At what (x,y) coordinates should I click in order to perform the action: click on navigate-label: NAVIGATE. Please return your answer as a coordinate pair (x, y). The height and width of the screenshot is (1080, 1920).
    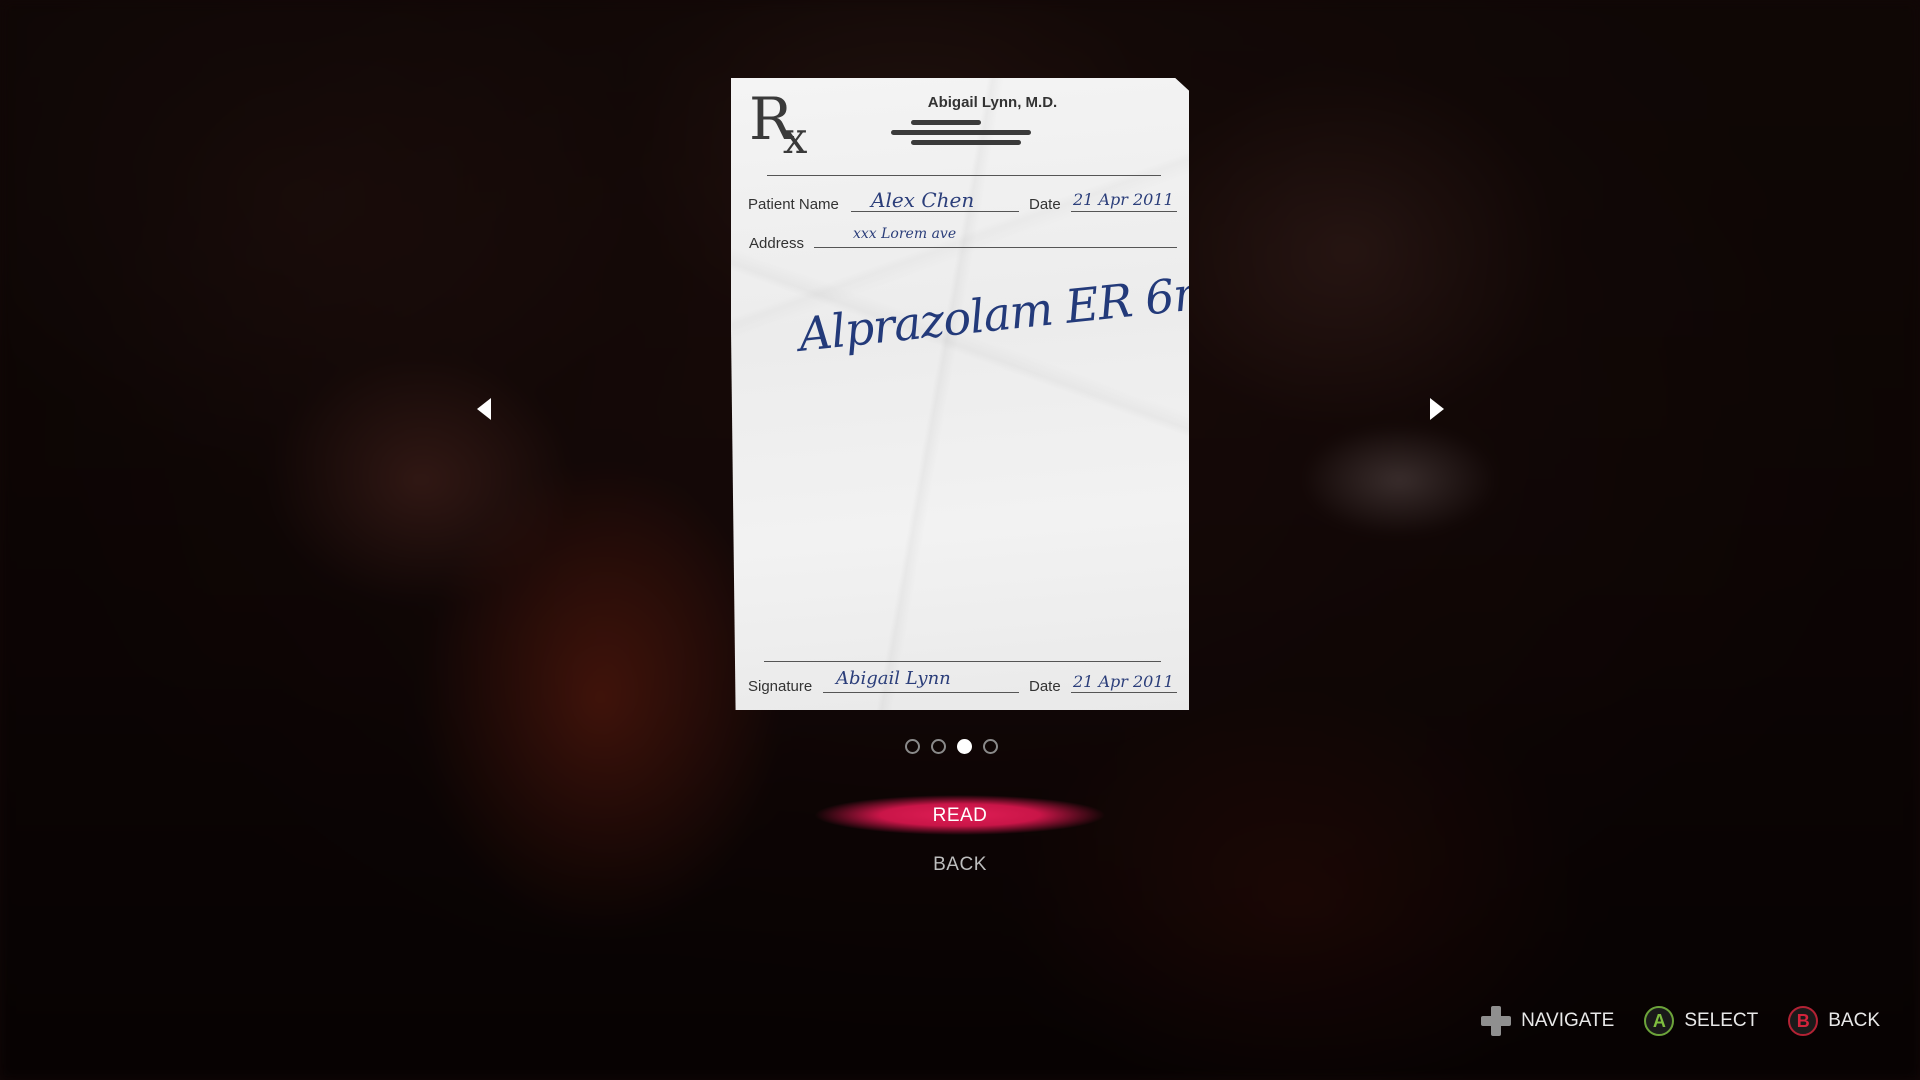
    Looking at the image, I should click on (1568, 1020).